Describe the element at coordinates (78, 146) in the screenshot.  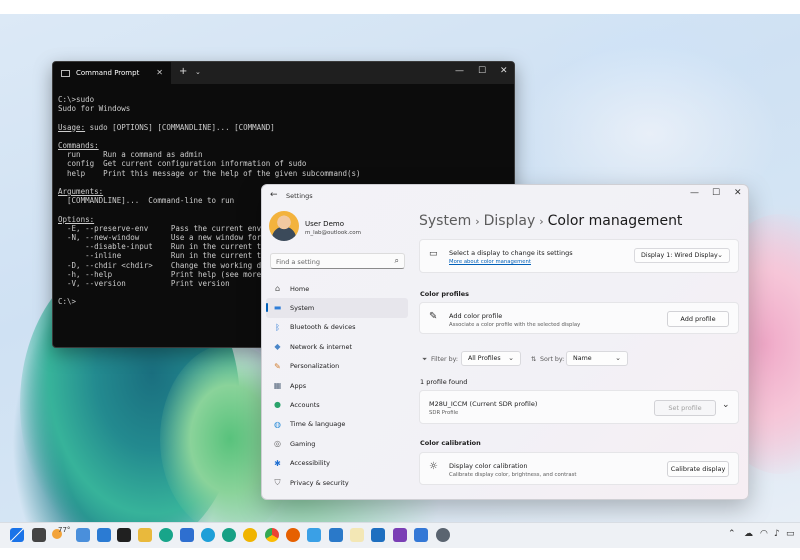
I see `cmd-line: Commands:` at that location.